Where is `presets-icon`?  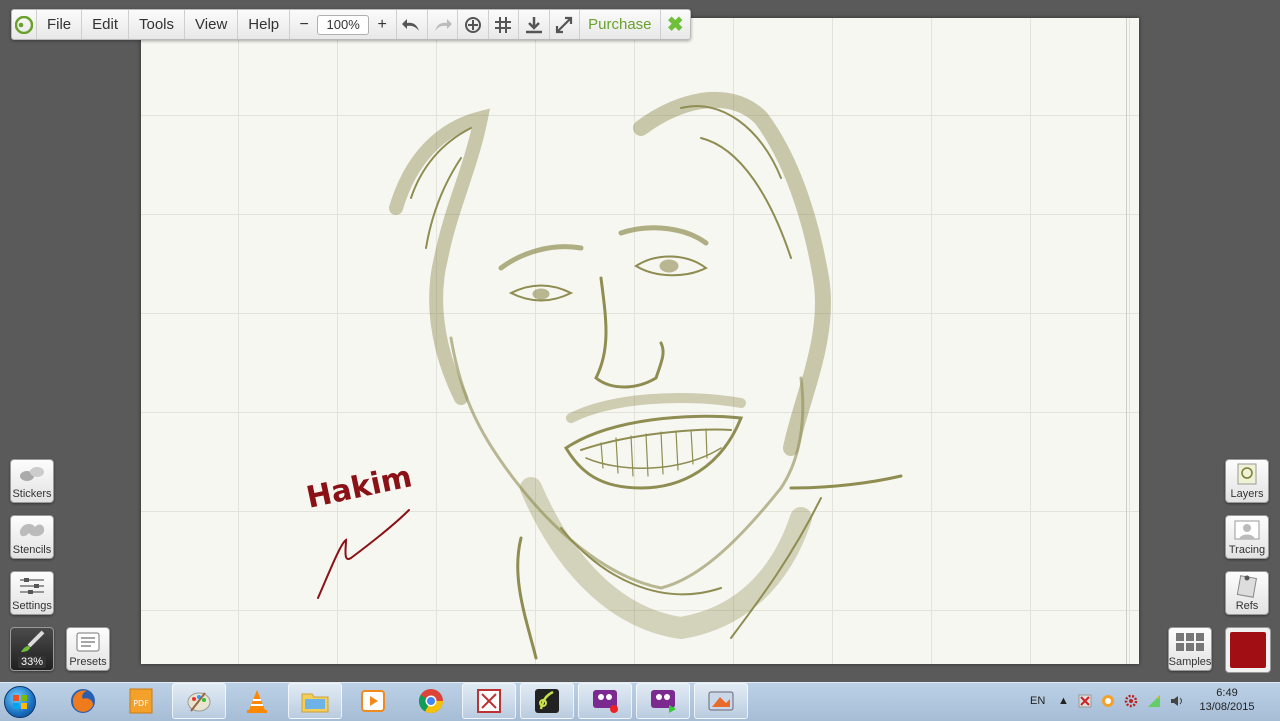 presets-icon is located at coordinates (88, 642).